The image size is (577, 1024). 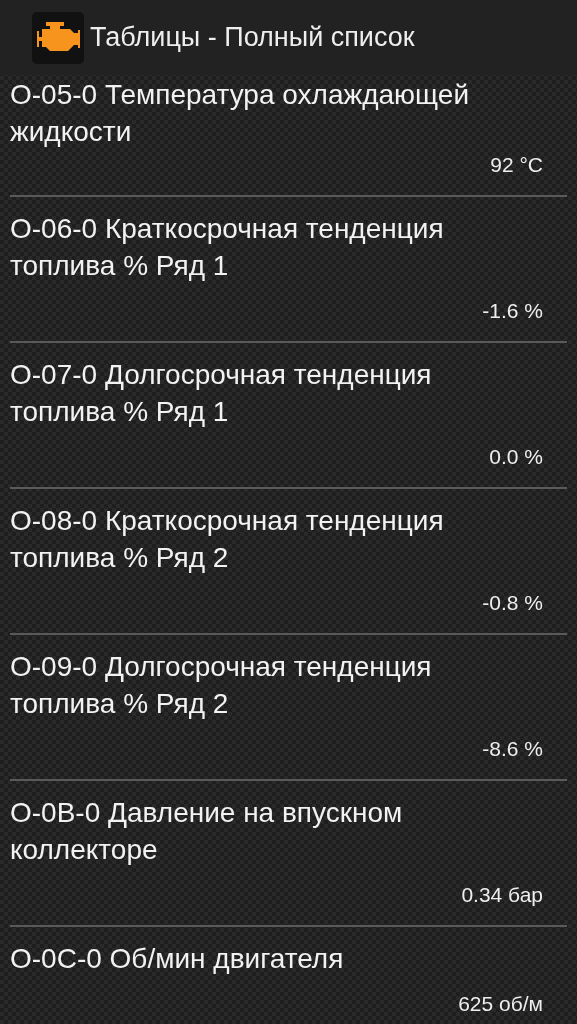 What do you see at coordinates (512, 310) in the screenshot?
I see `parameter-value: -1.6 %` at bounding box center [512, 310].